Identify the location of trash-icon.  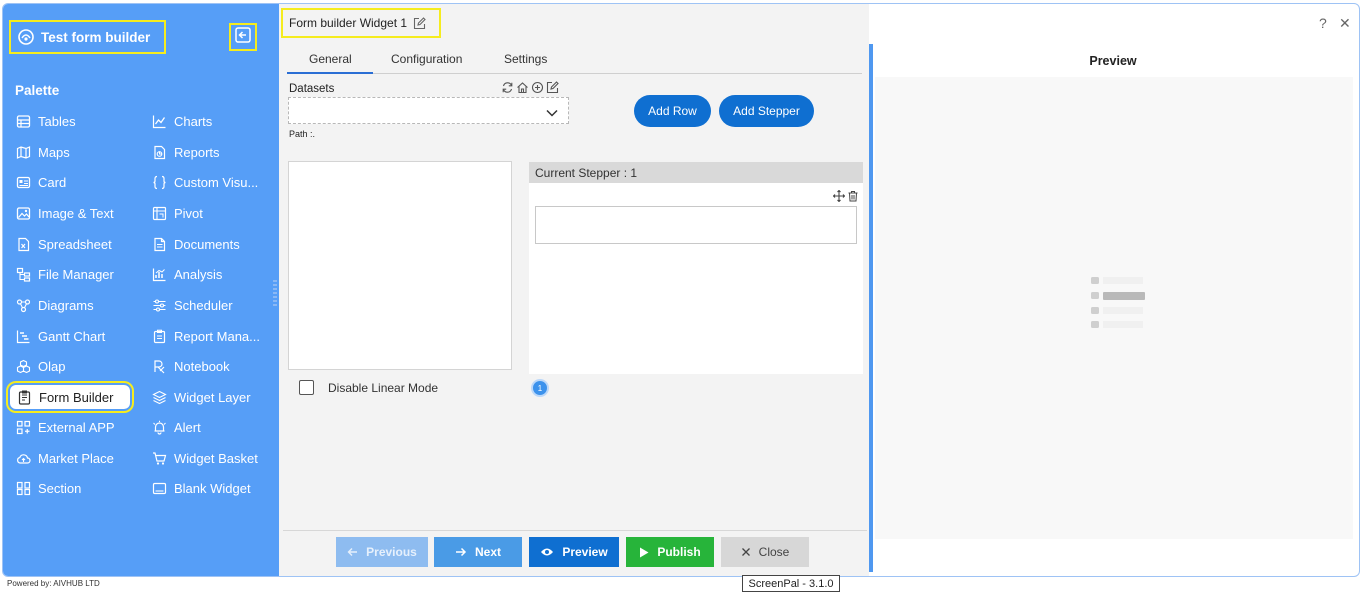
(853, 198).